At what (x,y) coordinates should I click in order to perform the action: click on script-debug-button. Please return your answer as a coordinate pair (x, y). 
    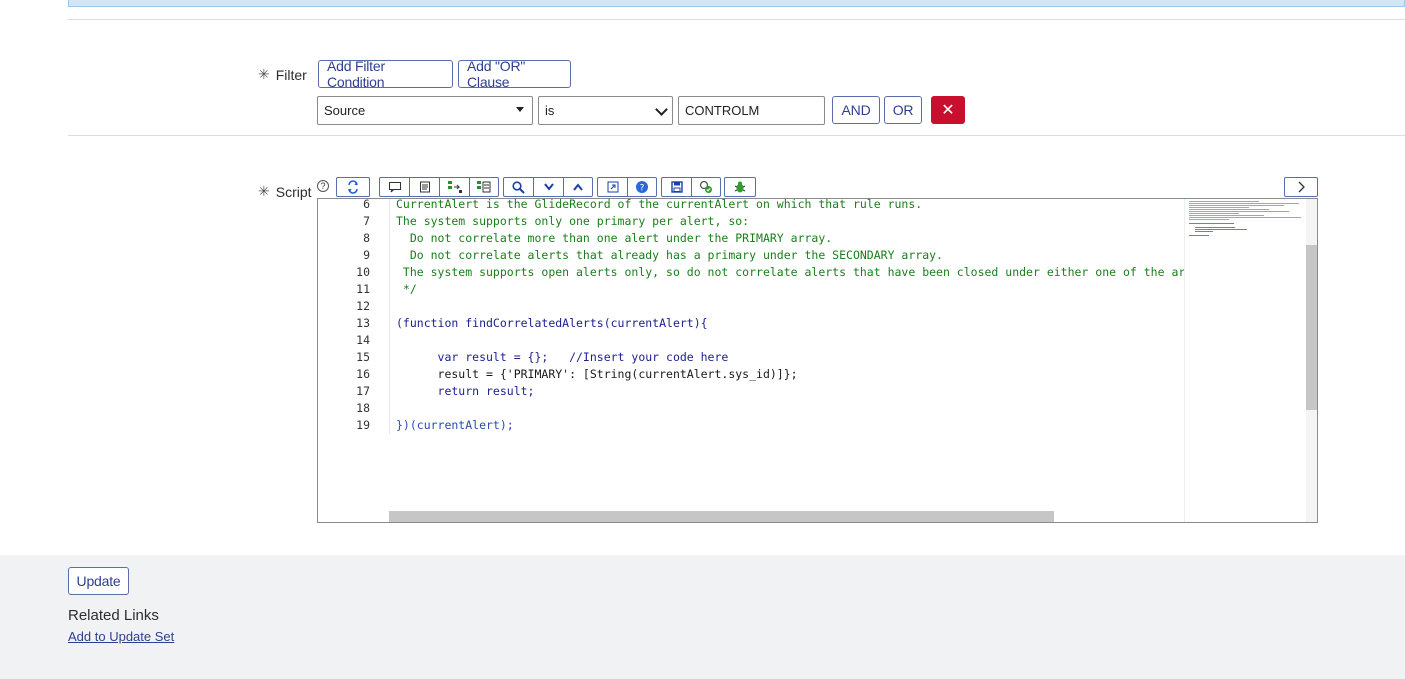
    Looking at the image, I should click on (706, 187).